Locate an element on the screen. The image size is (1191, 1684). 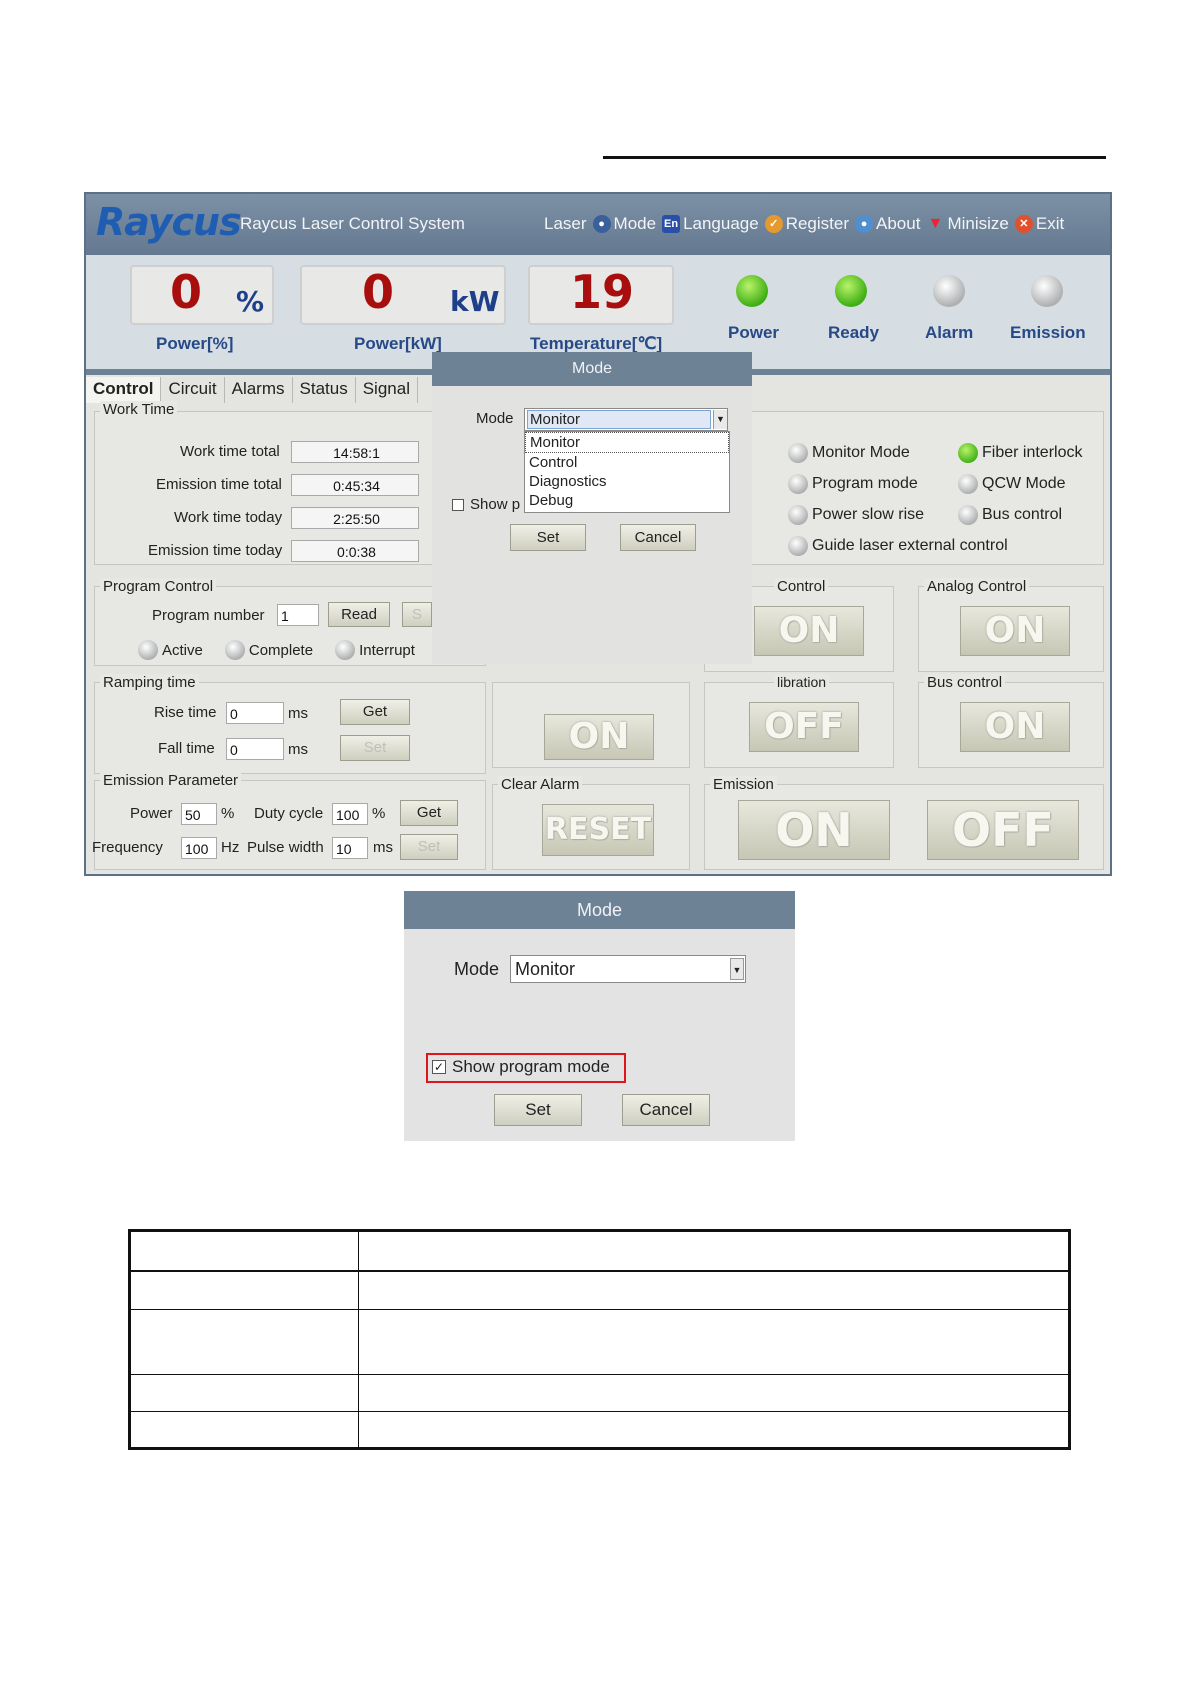
qcw-mode-status: QCW Mode is located at coordinates (1012, 484).